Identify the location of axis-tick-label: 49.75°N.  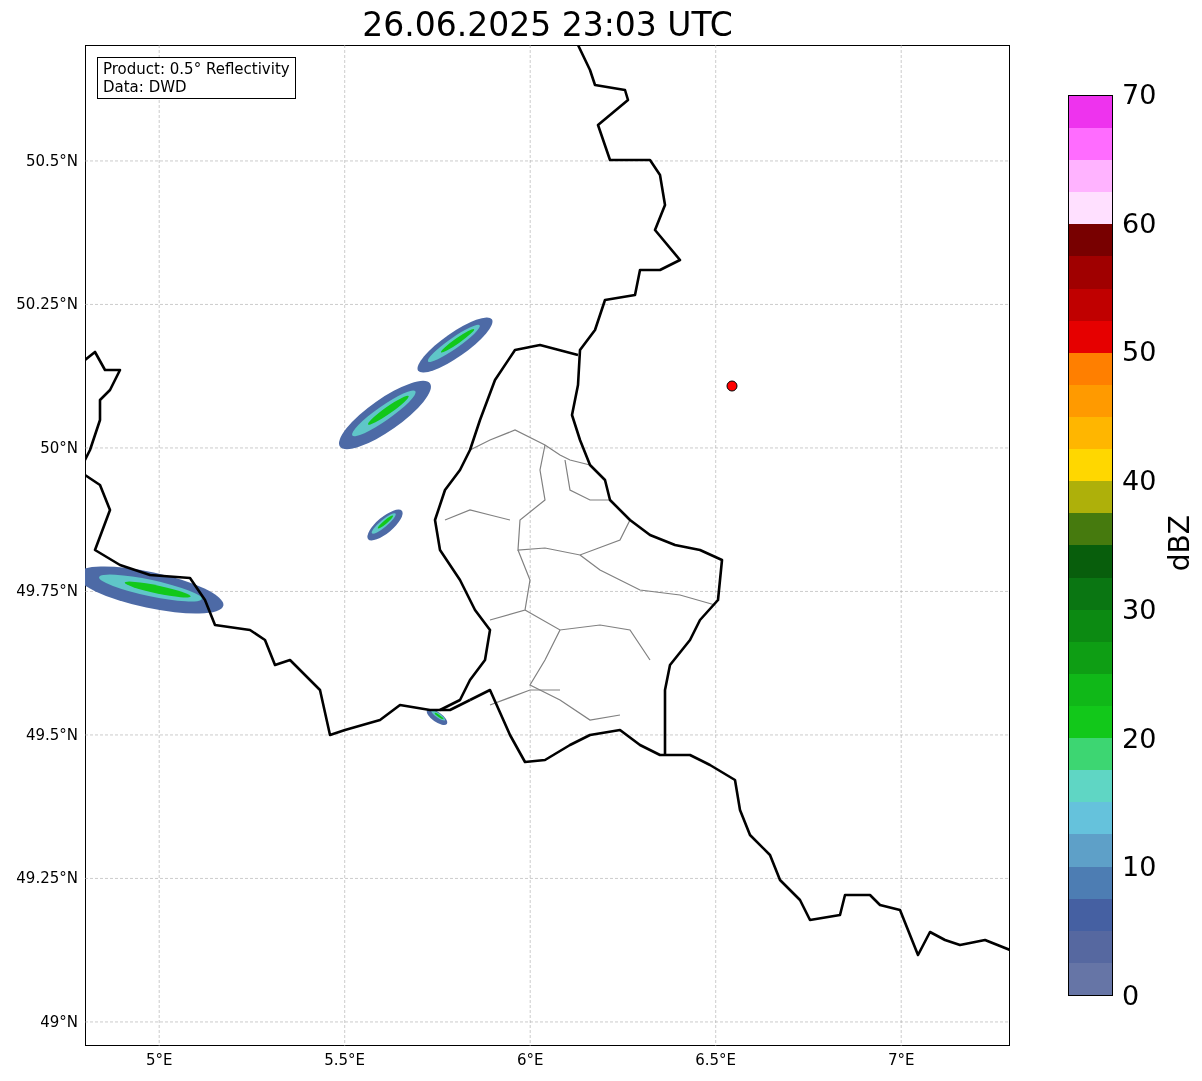
(47, 591).